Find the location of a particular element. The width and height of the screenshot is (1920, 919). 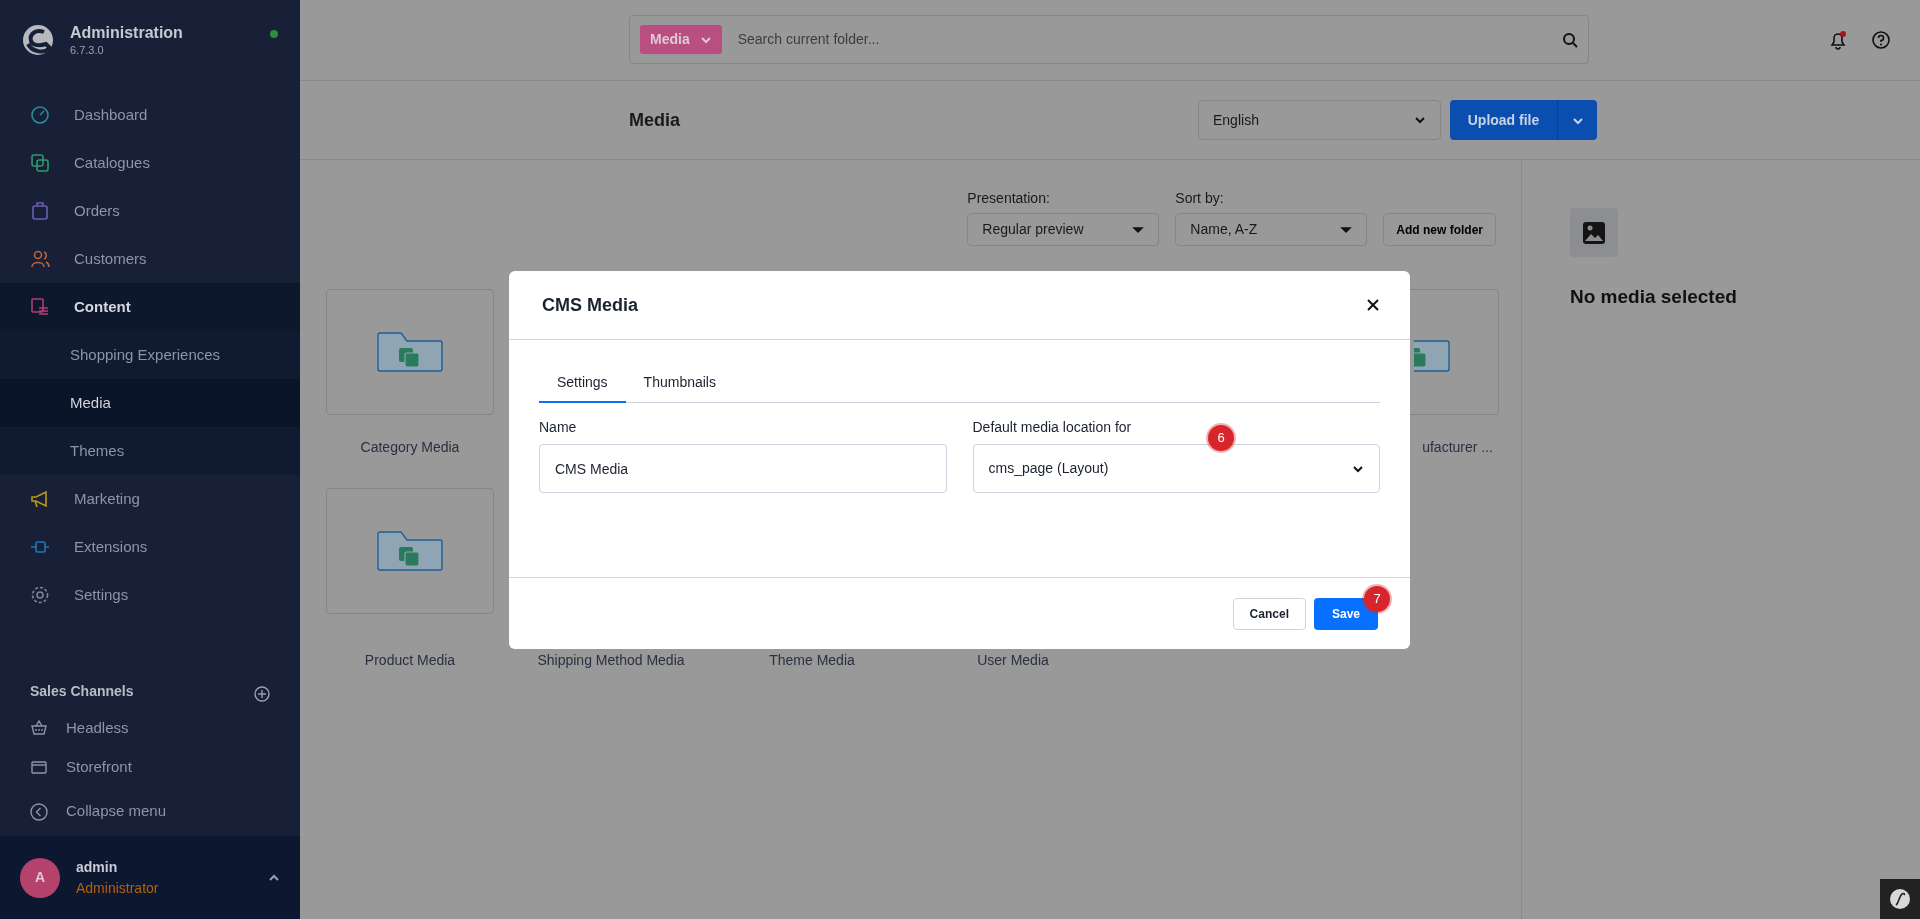

sales-channel-item: Storefront is located at coordinates (150, 767).